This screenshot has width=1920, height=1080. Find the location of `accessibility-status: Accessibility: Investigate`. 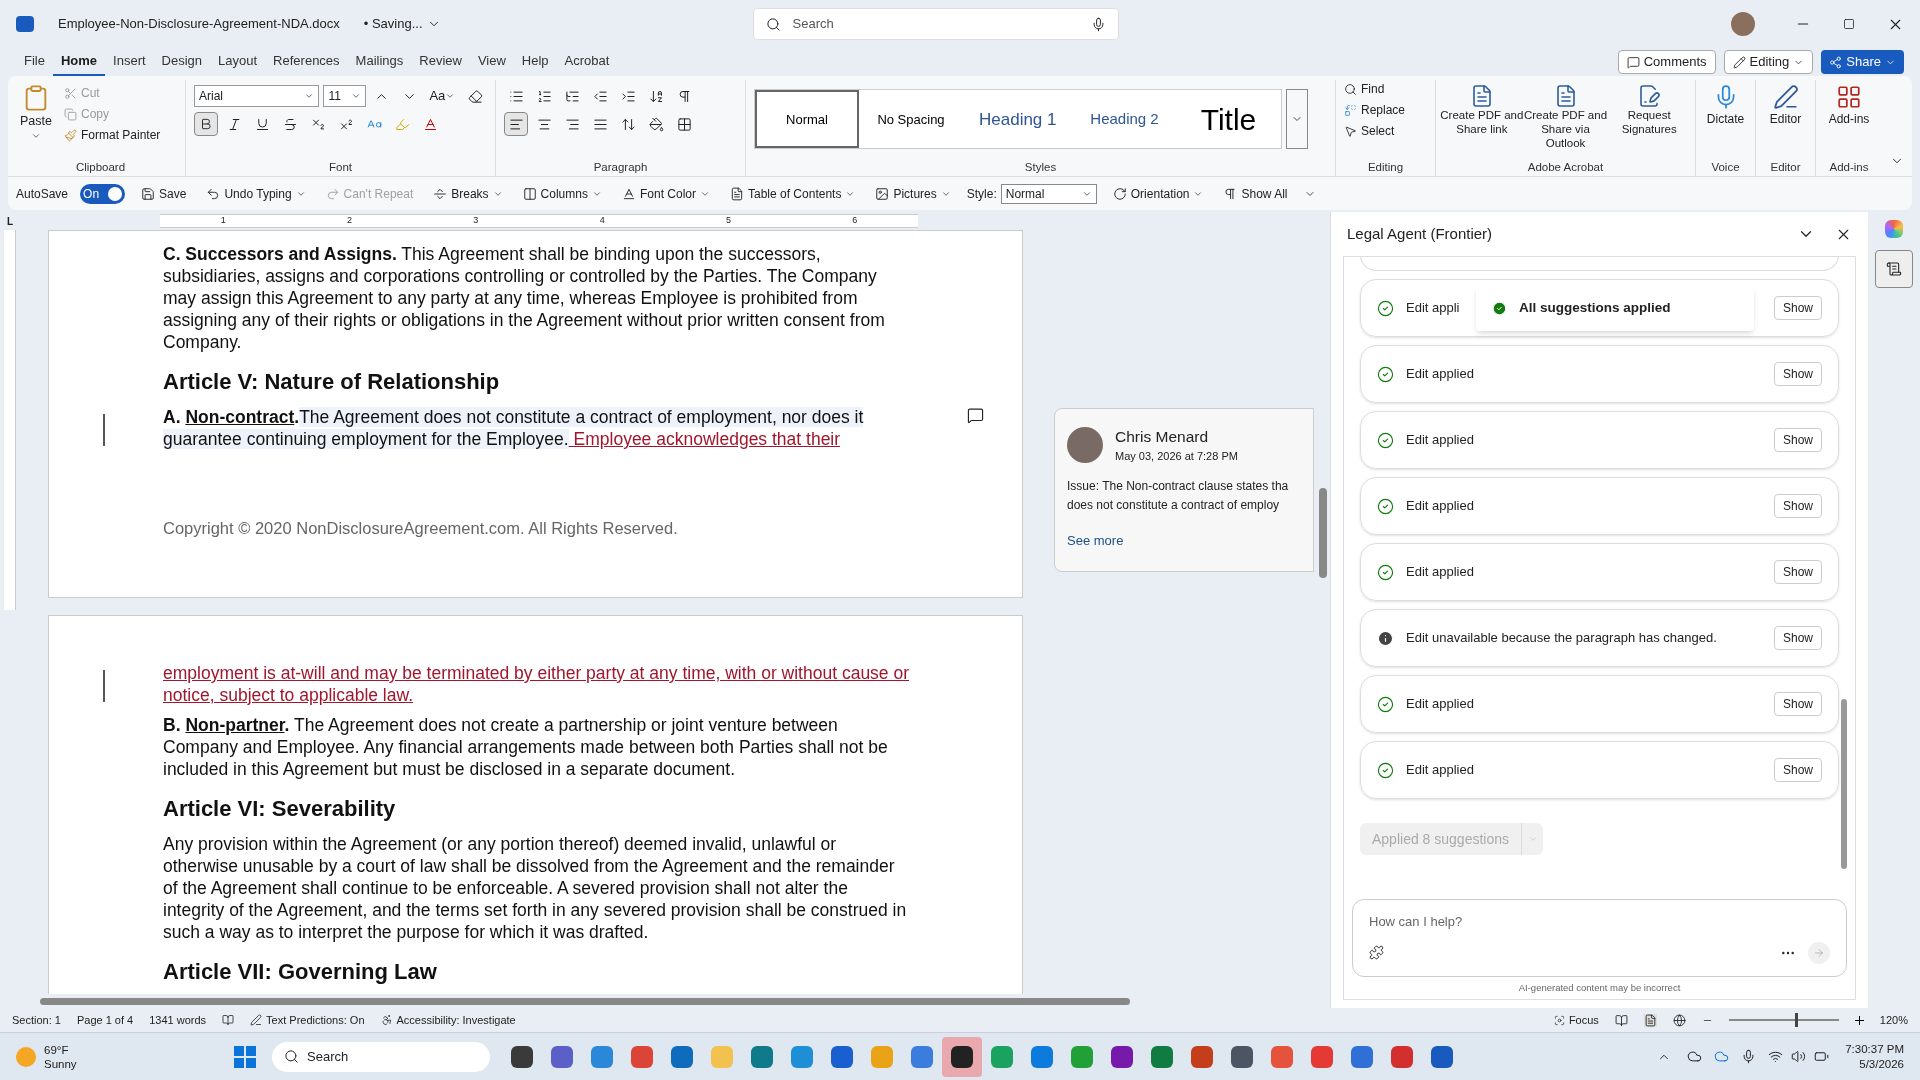

accessibility-status: Accessibility: Investigate is located at coordinates (448, 1020).